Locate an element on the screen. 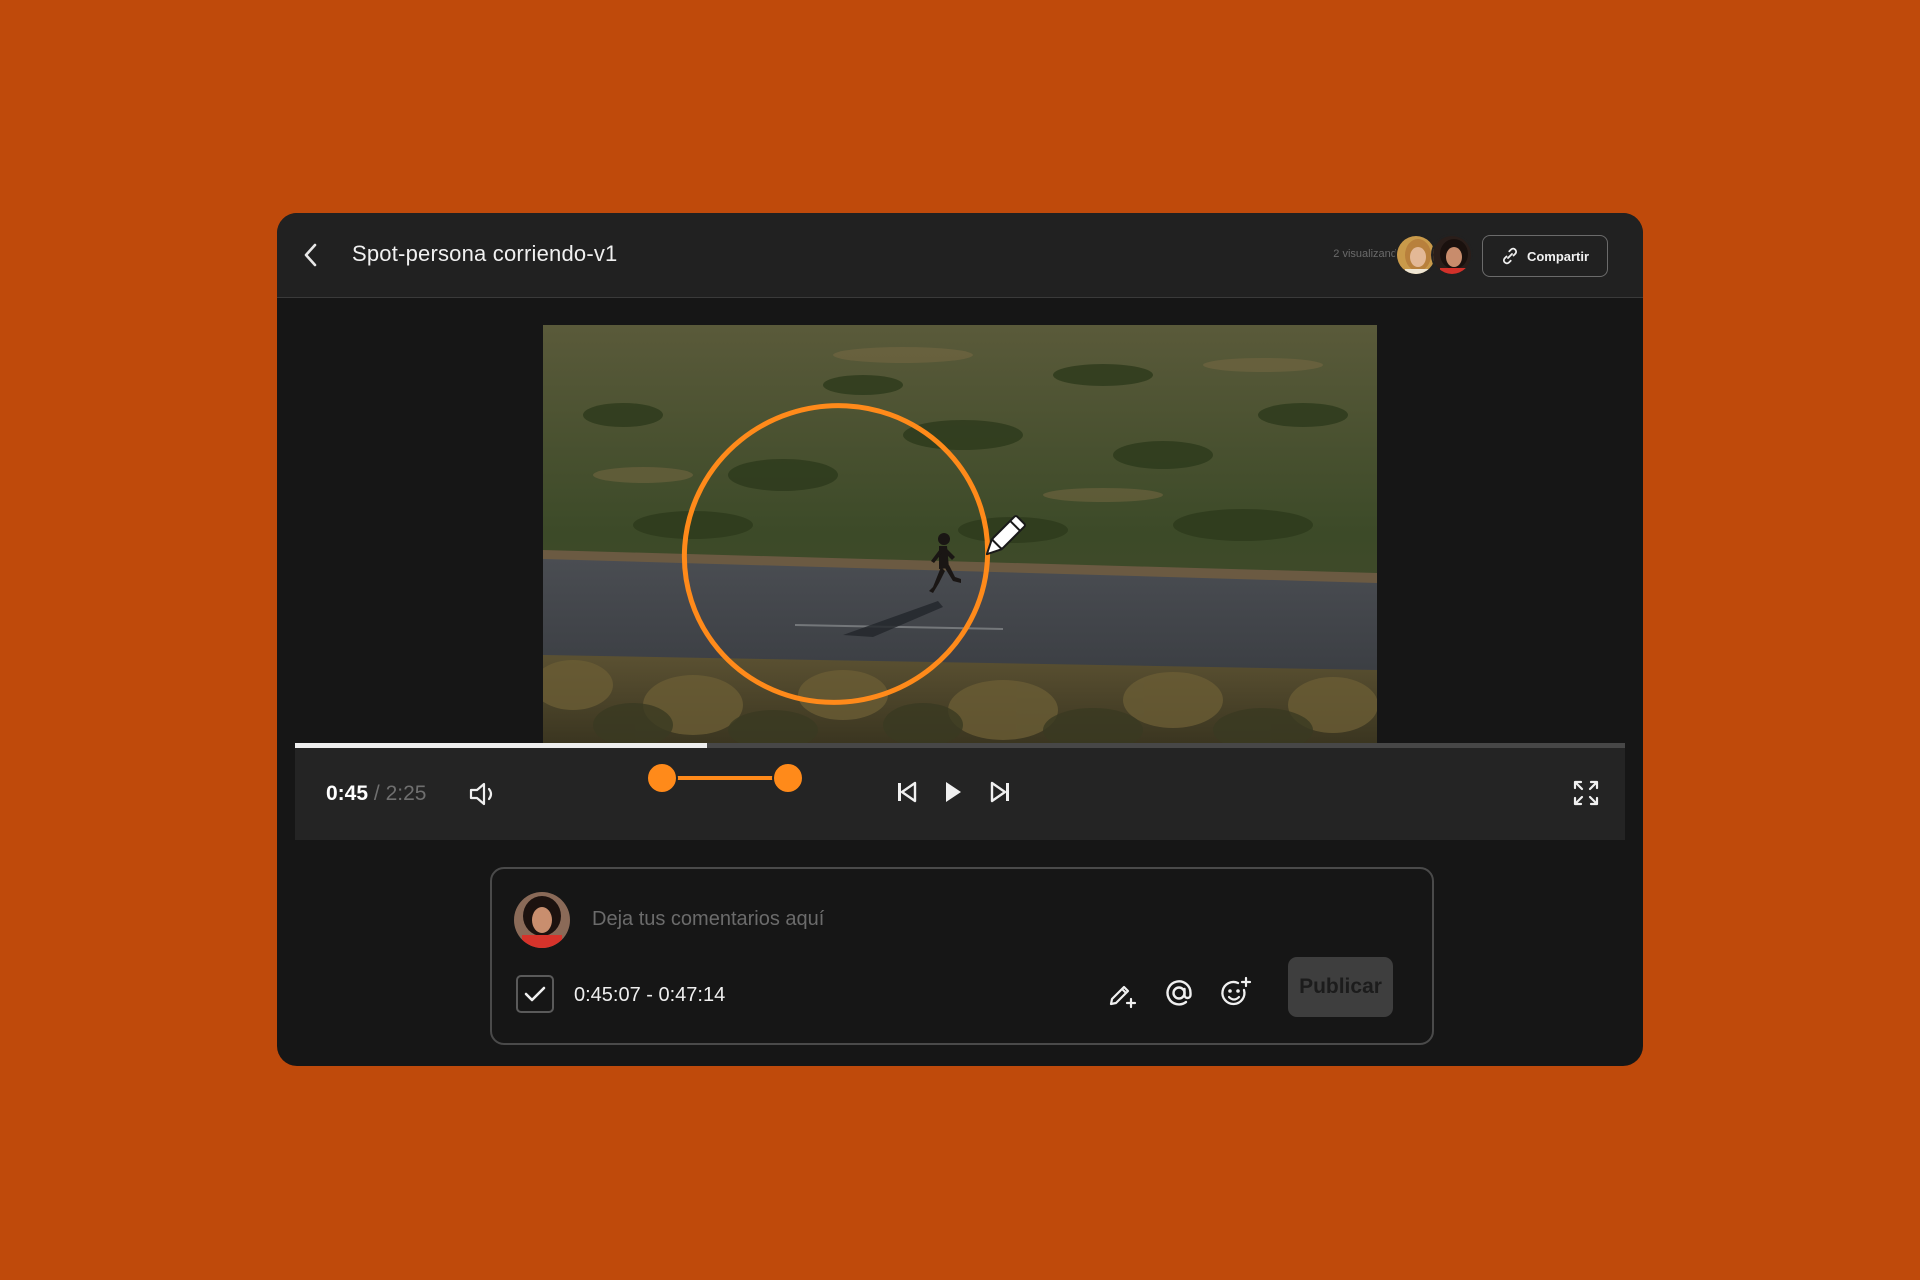 This screenshot has width=1920, height=1280. comment-input is located at coordinates (982, 919).